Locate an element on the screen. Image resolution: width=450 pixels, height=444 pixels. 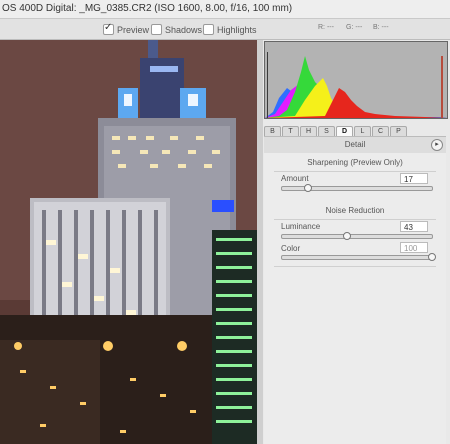
highlights-checkbox-label: Highlights is located at coordinates (237, 29).